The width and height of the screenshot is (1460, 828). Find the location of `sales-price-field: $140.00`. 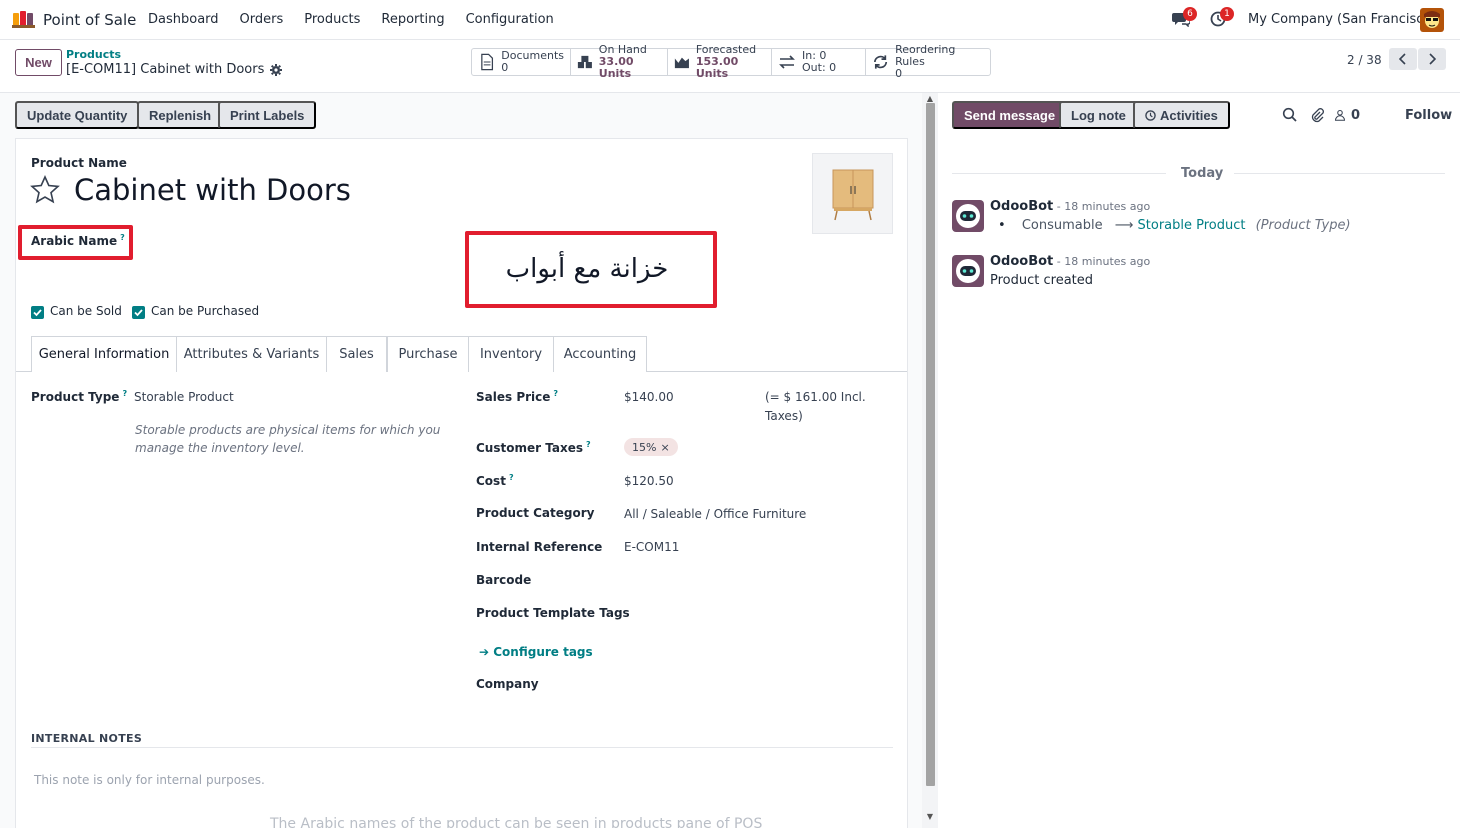

sales-price-field: $140.00 is located at coordinates (649, 397).